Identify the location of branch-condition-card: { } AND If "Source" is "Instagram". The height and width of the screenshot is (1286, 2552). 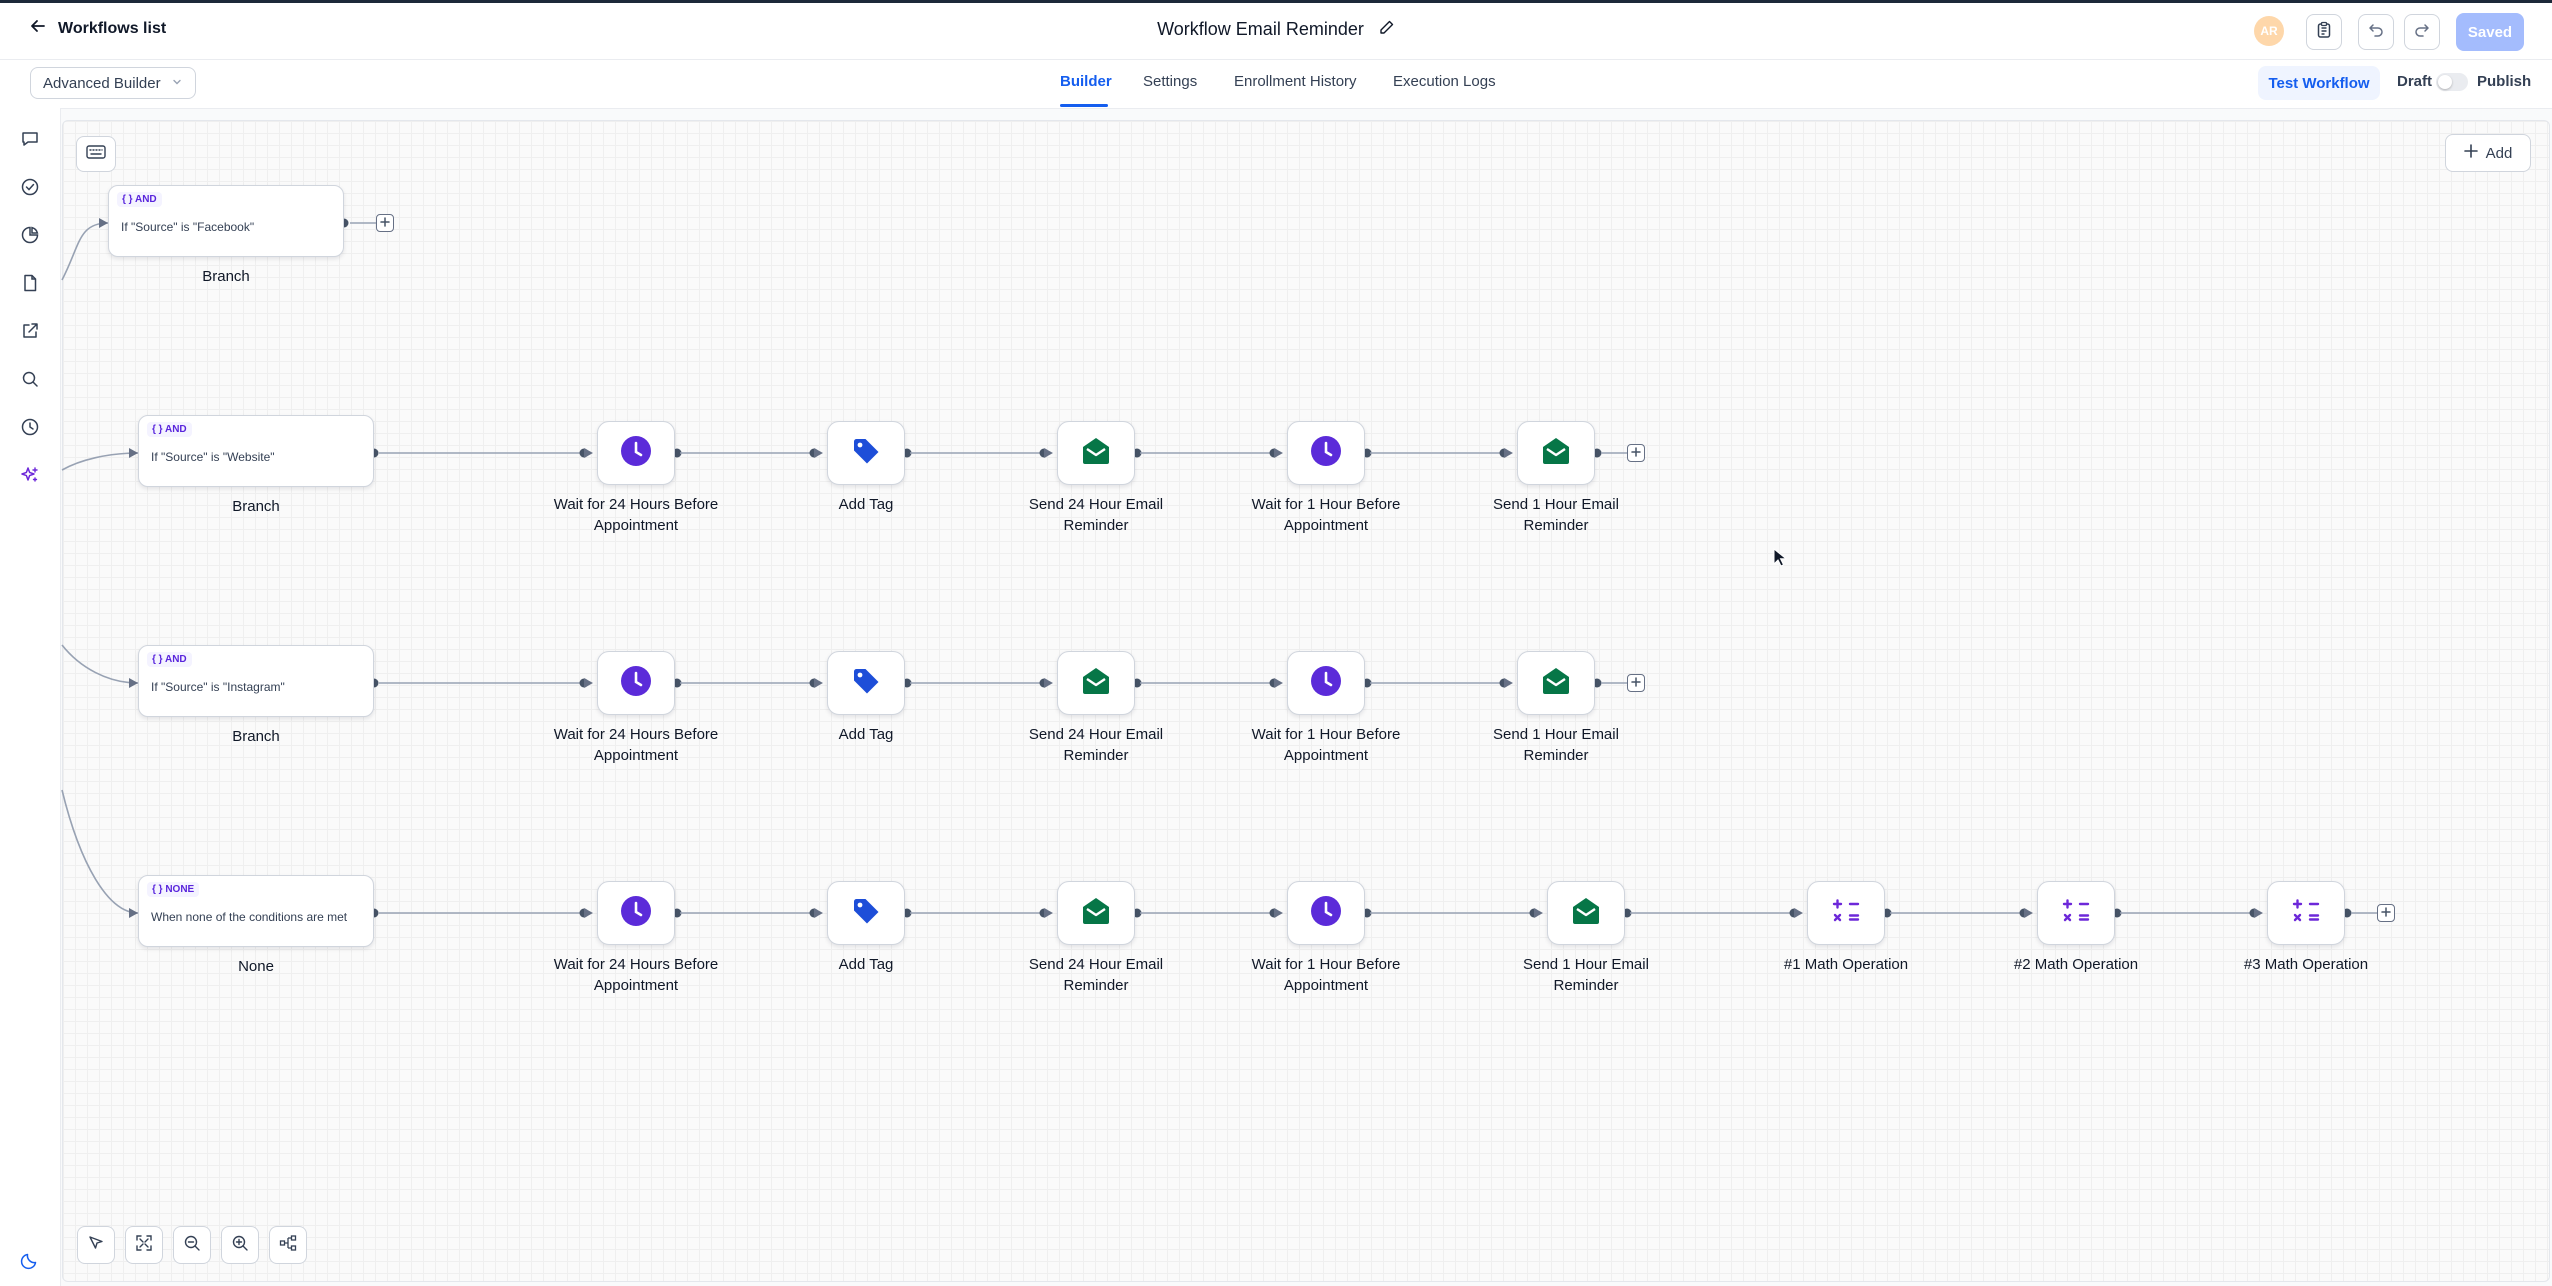
(256, 681).